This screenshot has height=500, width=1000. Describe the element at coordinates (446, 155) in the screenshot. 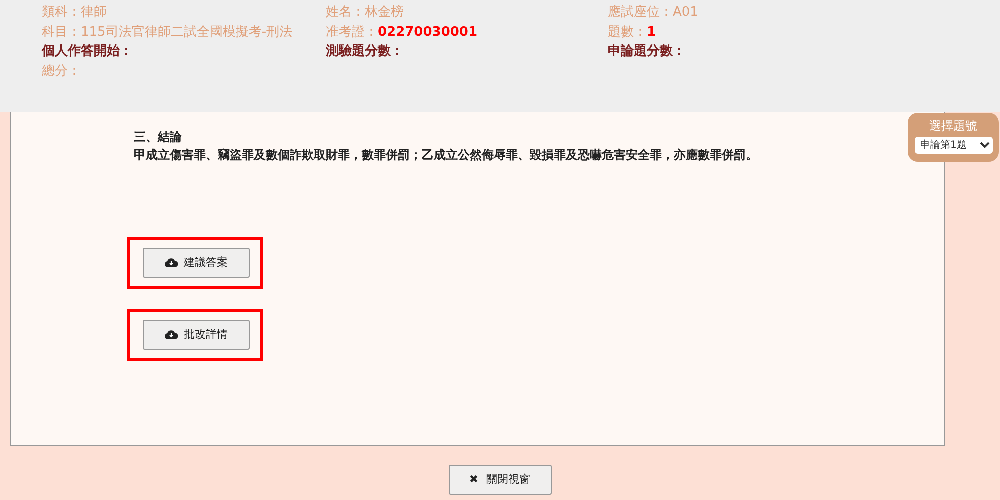

I see `conclusion-text: 甲成立傷害罪、竊盜罪及數個詐欺取財罪，數罪併罰；乙成立公然侮辱罪、毀損罪及恐嚇危害安全罪，亦應數罪併罰。` at that location.